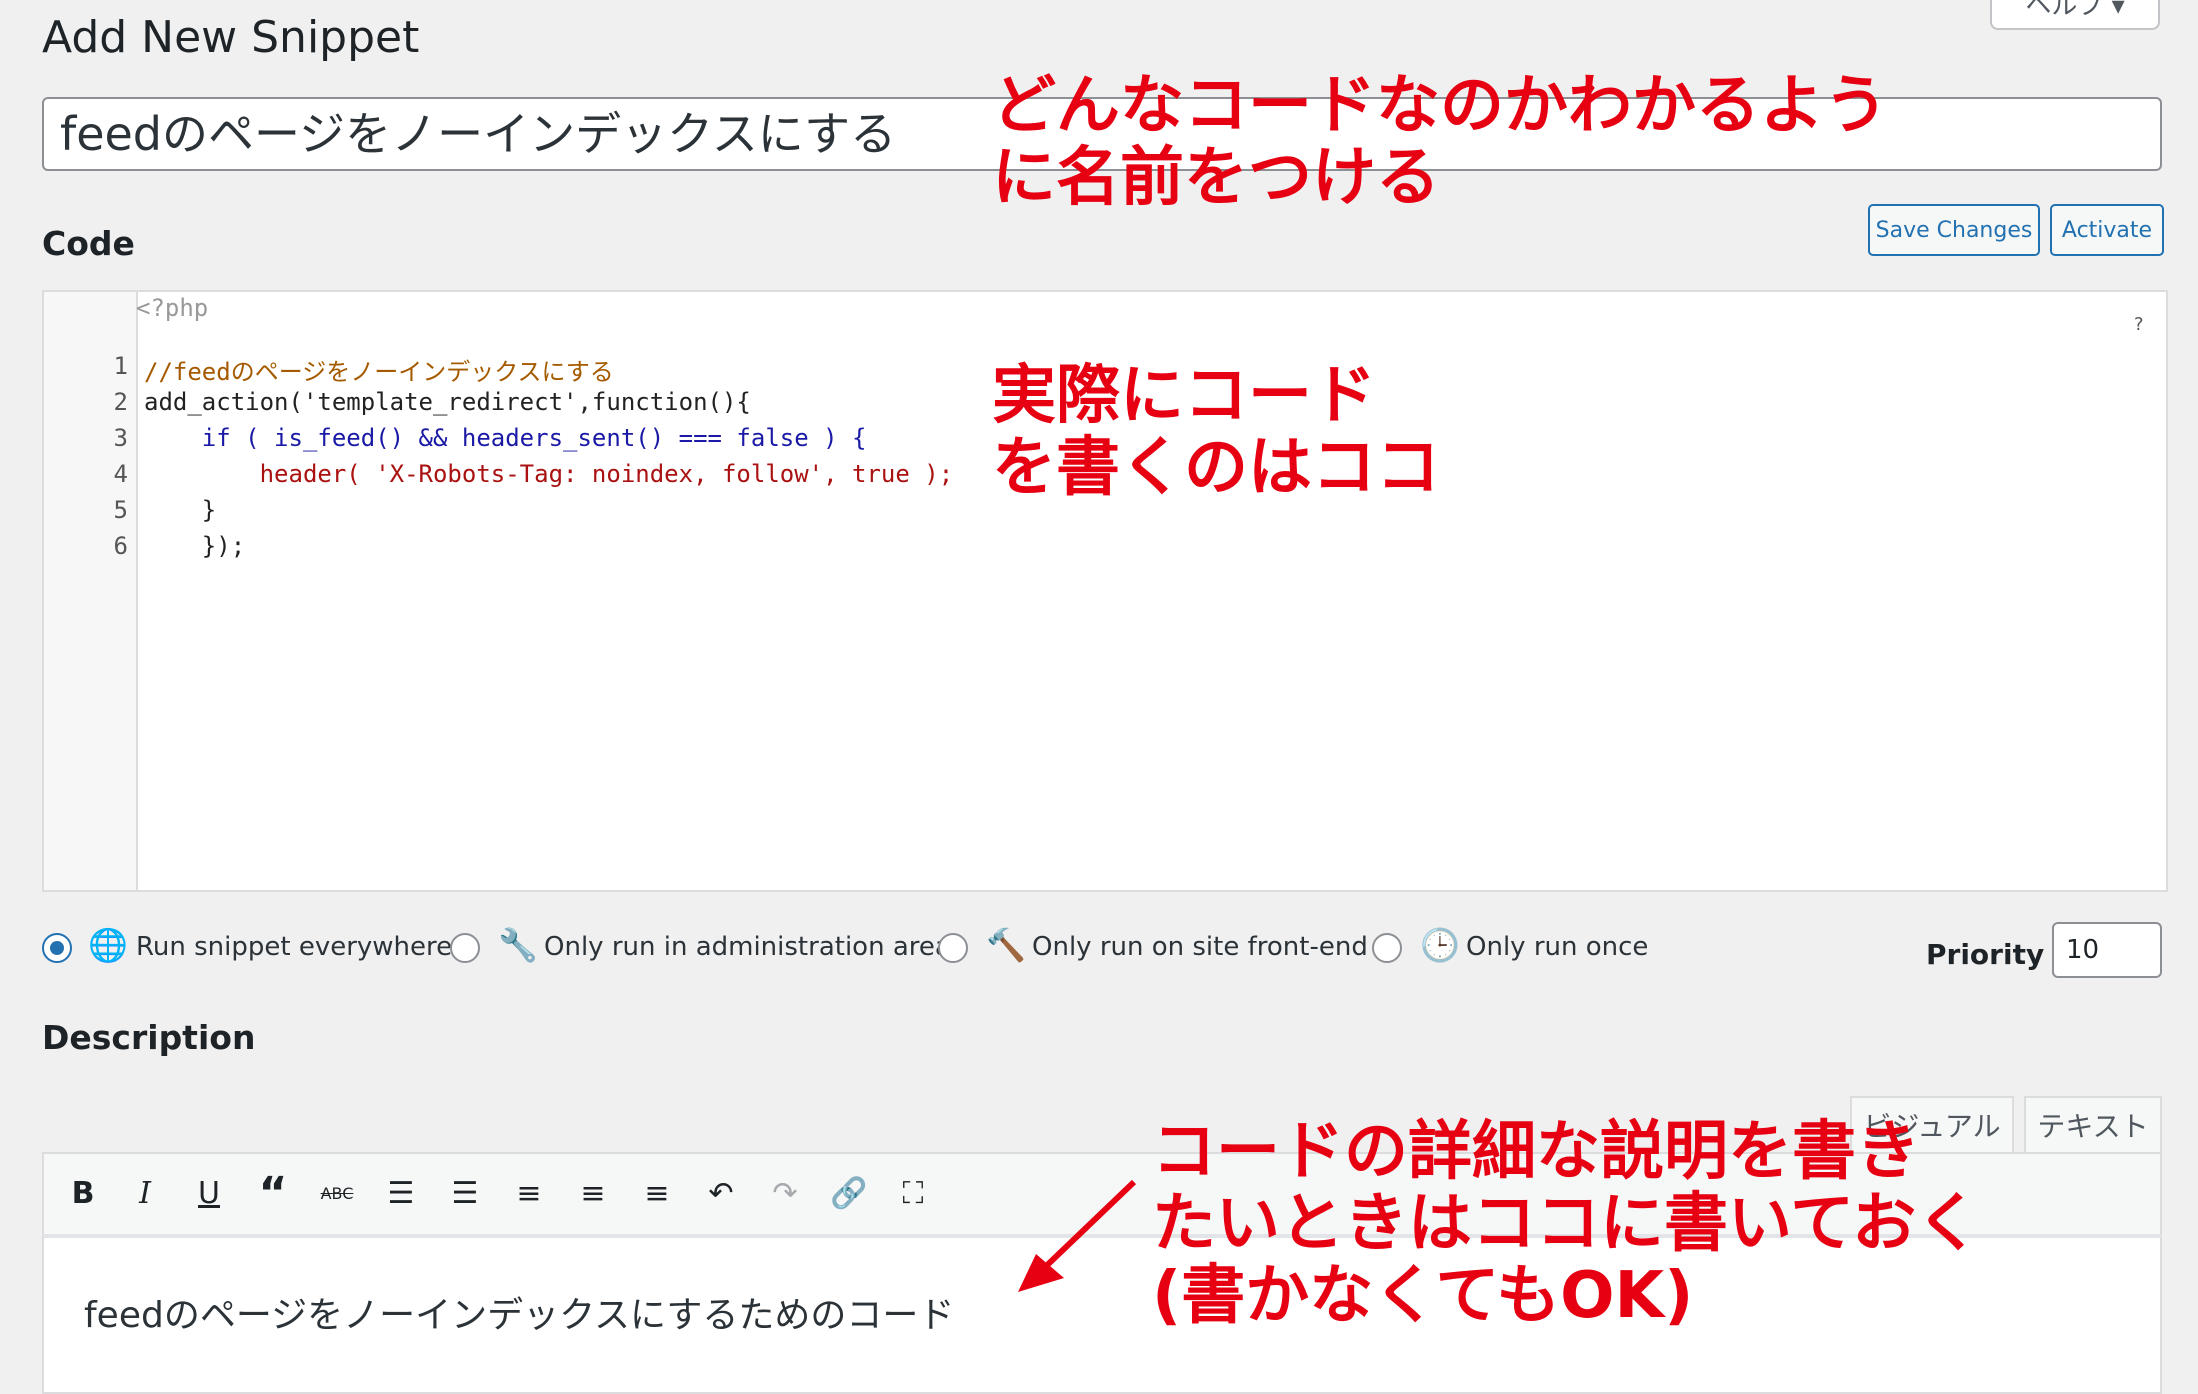 This screenshot has height=1394, width=2198. What do you see at coordinates (120, 474) in the screenshot?
I see `line-number: 4` at bounding box center [120, 474].